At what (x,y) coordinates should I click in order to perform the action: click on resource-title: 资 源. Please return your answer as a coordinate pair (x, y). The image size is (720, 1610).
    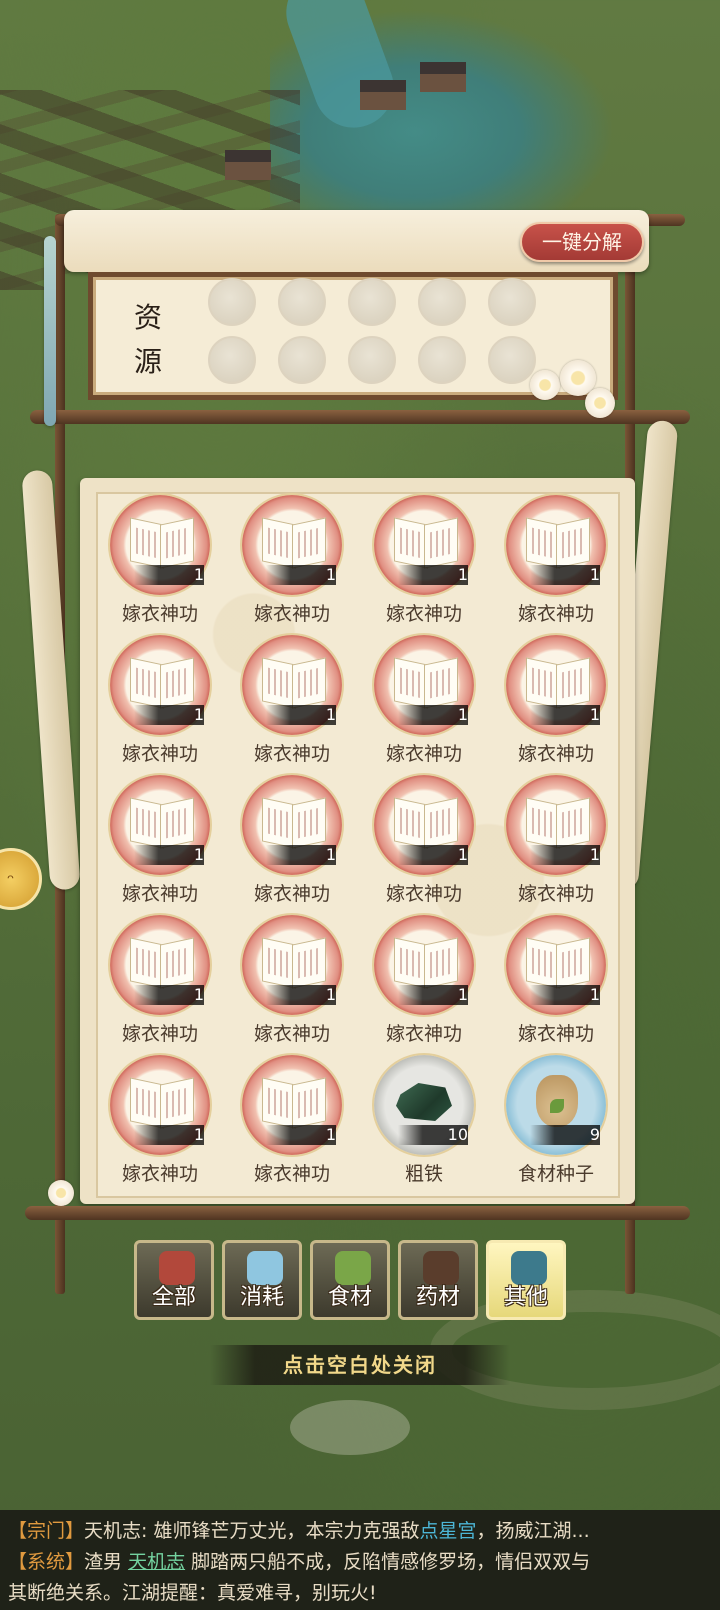
    Looking at the image, I should click on (148, 340).